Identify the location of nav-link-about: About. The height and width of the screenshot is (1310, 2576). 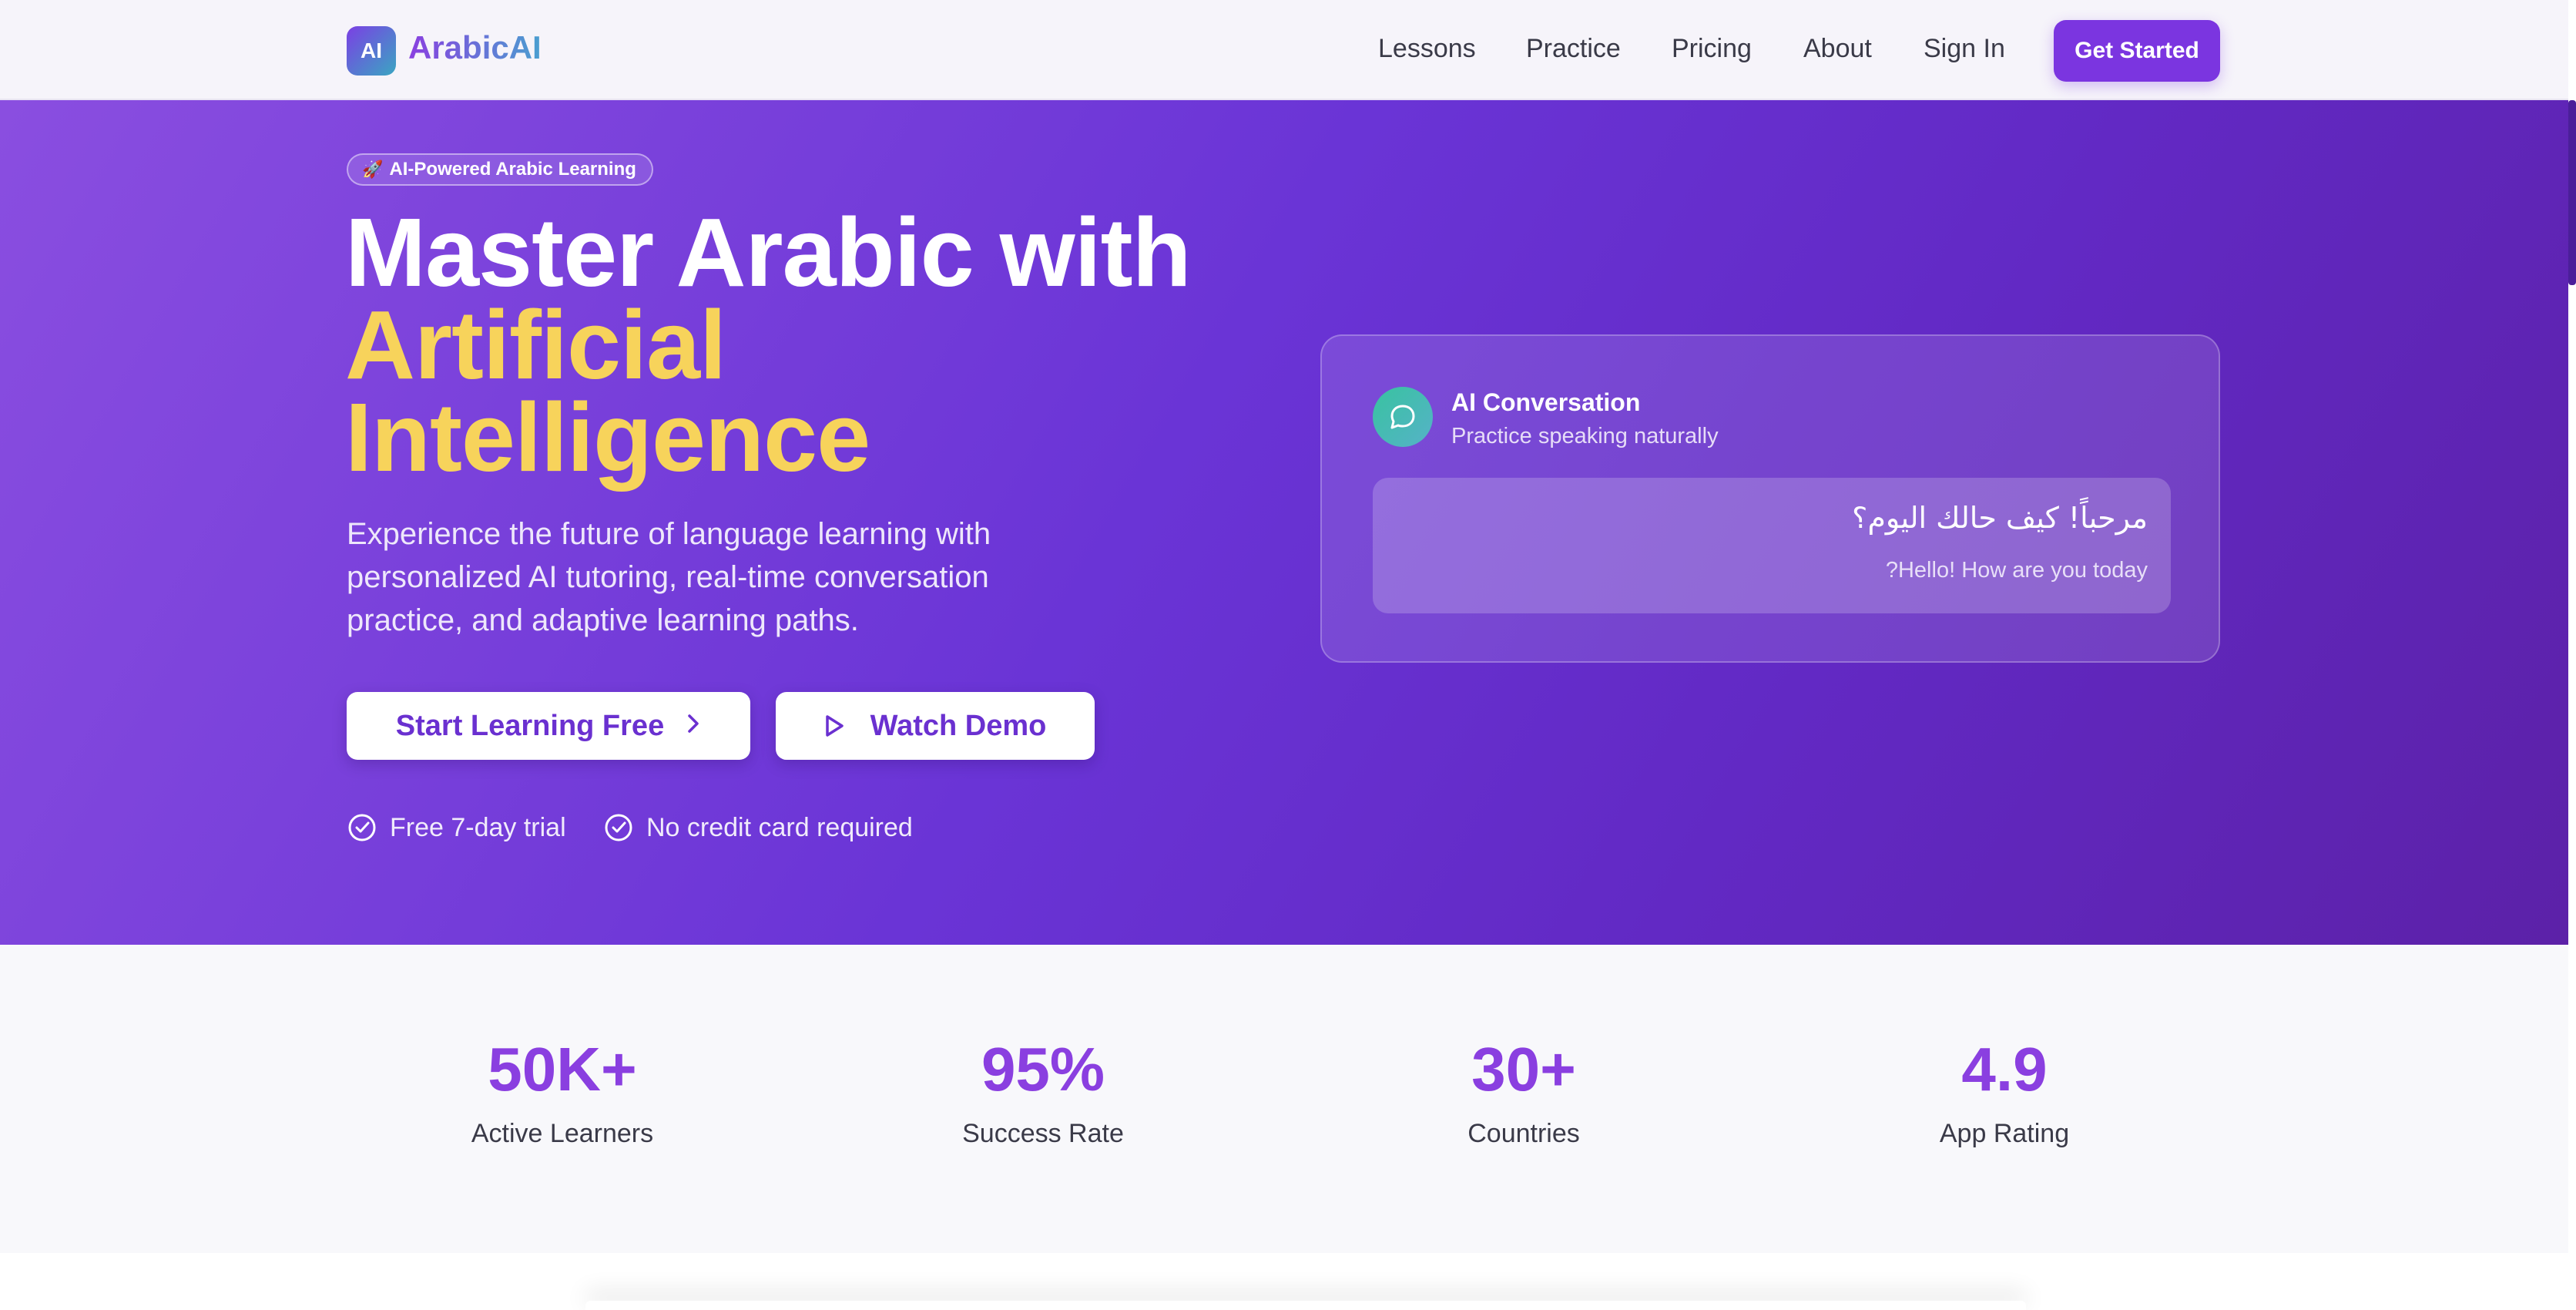
(1837, 49).